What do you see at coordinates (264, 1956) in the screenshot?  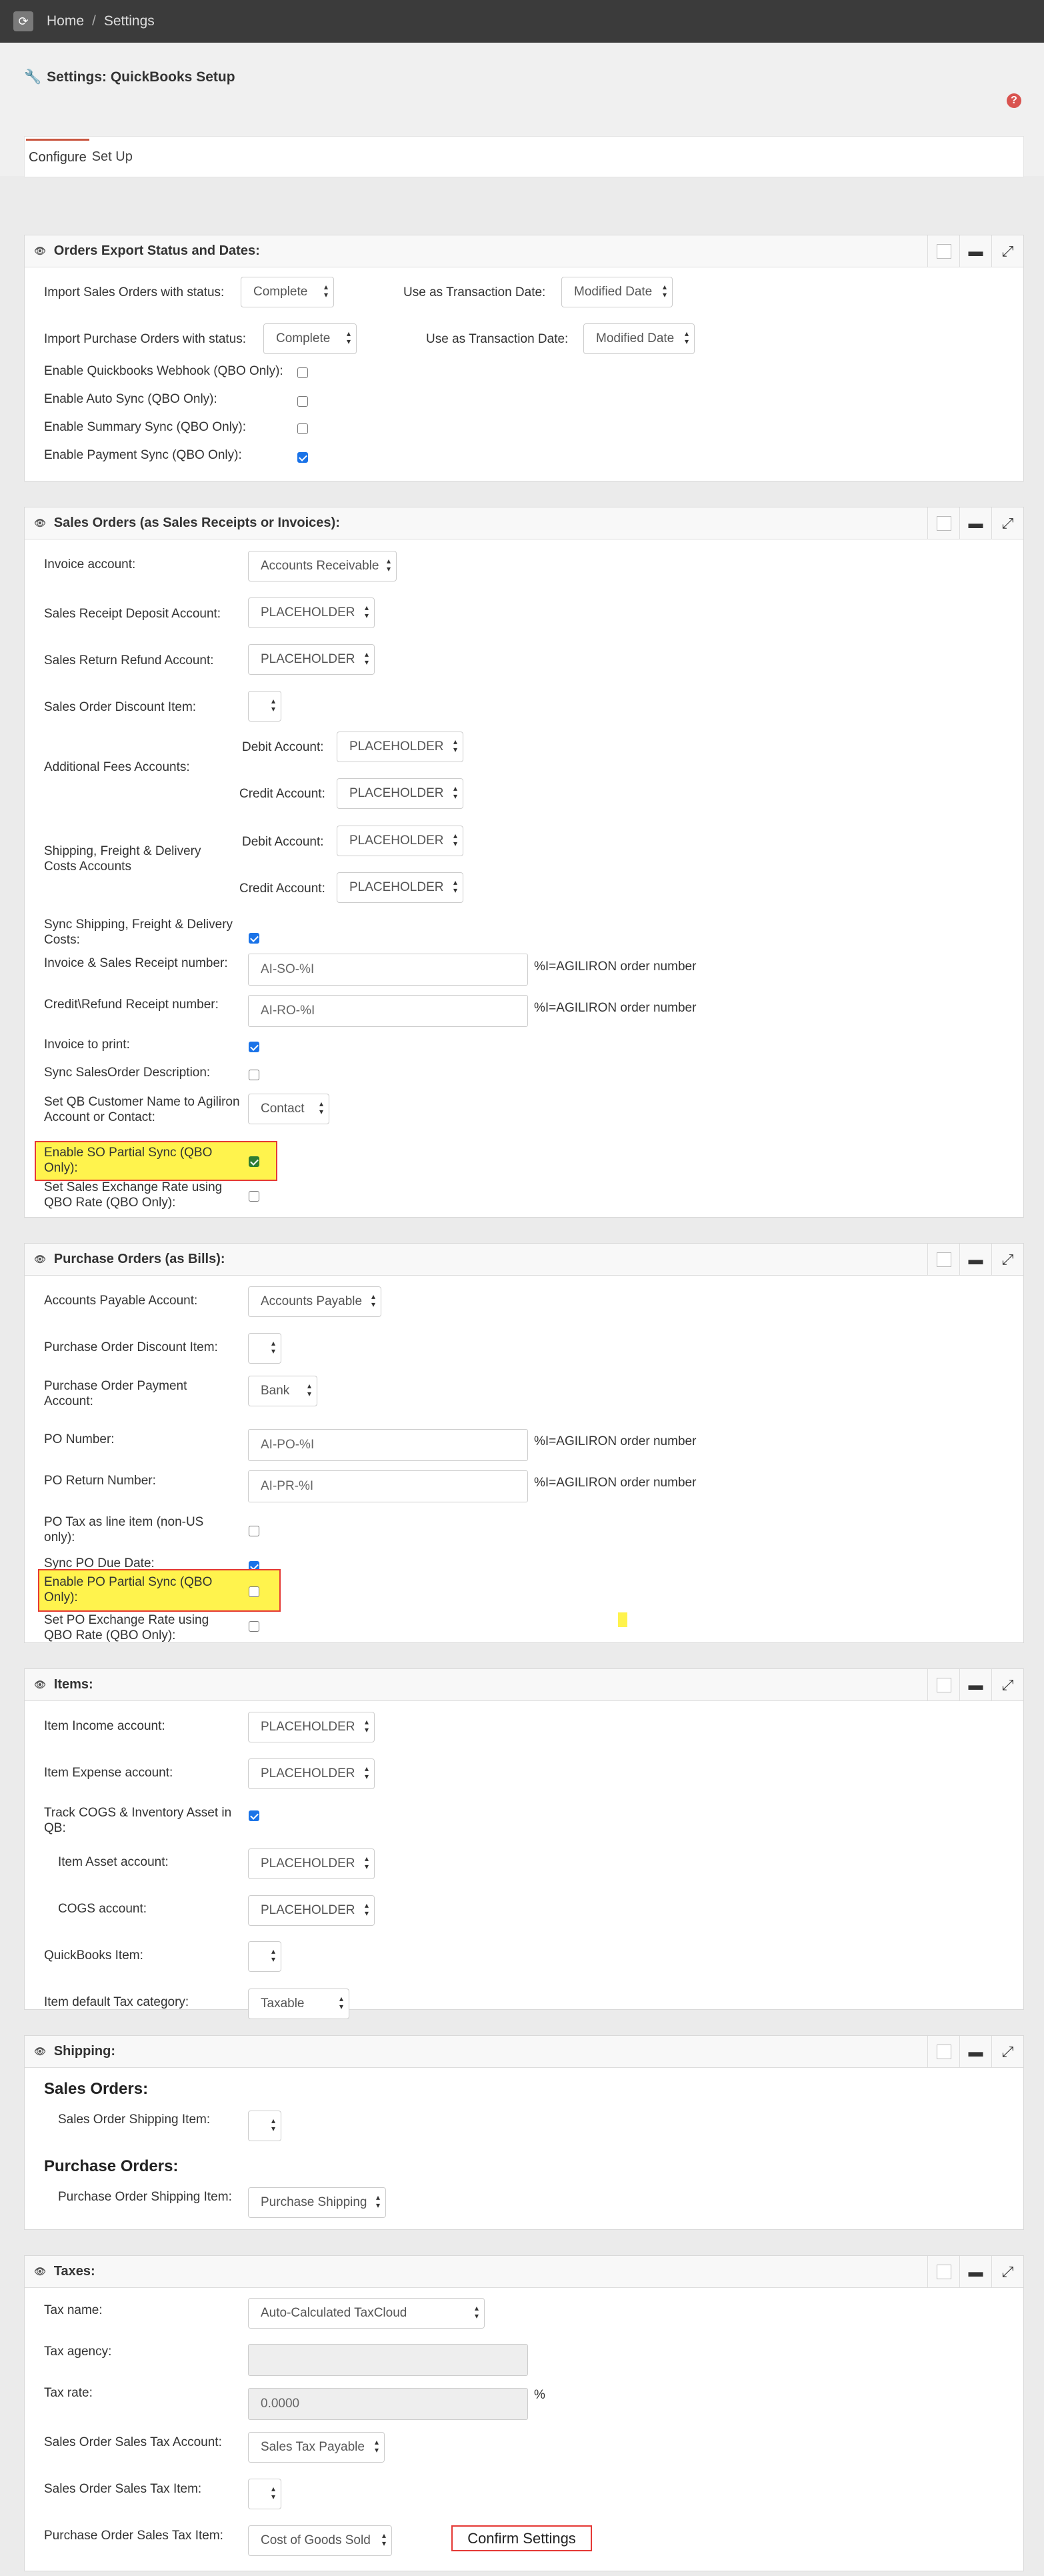 I see `qb-item-select` at bounding box center [264, 1956].